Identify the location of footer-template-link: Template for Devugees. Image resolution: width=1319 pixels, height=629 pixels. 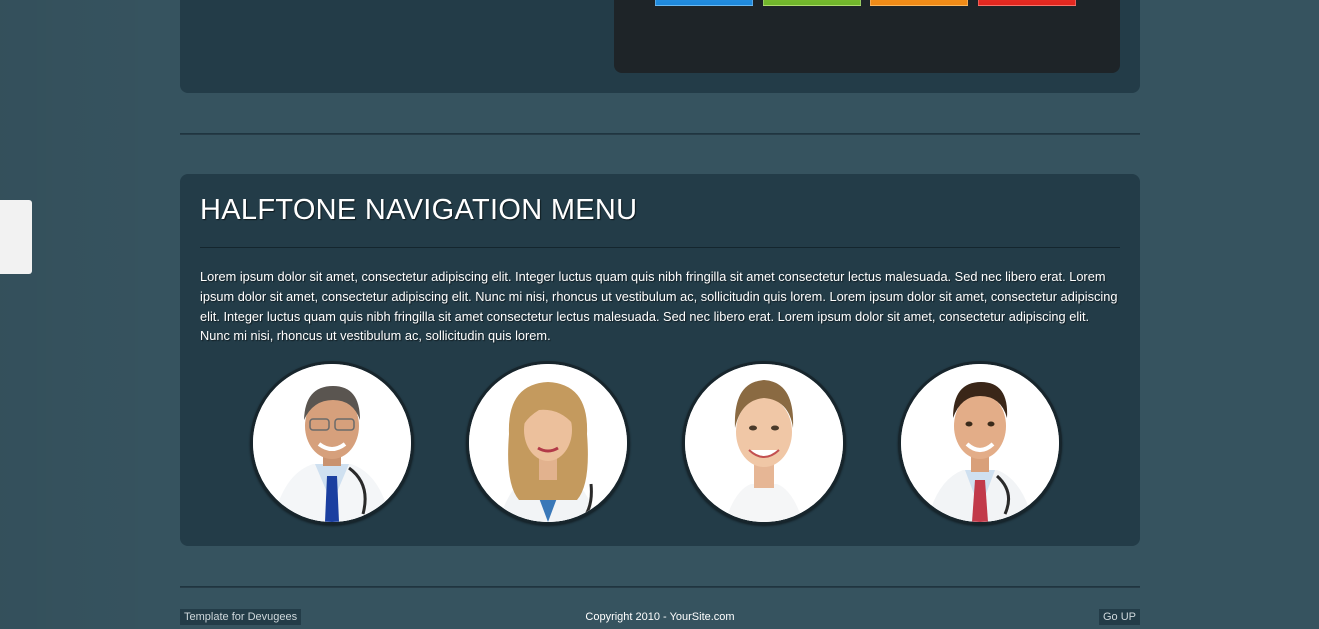
(241, 617).